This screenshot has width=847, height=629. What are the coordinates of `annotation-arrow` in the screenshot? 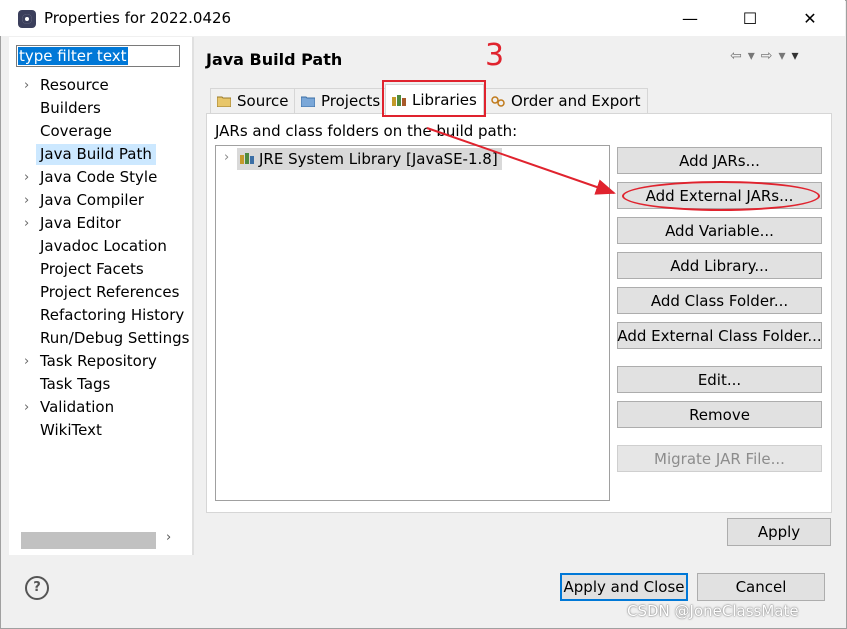 It's located at (521, 161).